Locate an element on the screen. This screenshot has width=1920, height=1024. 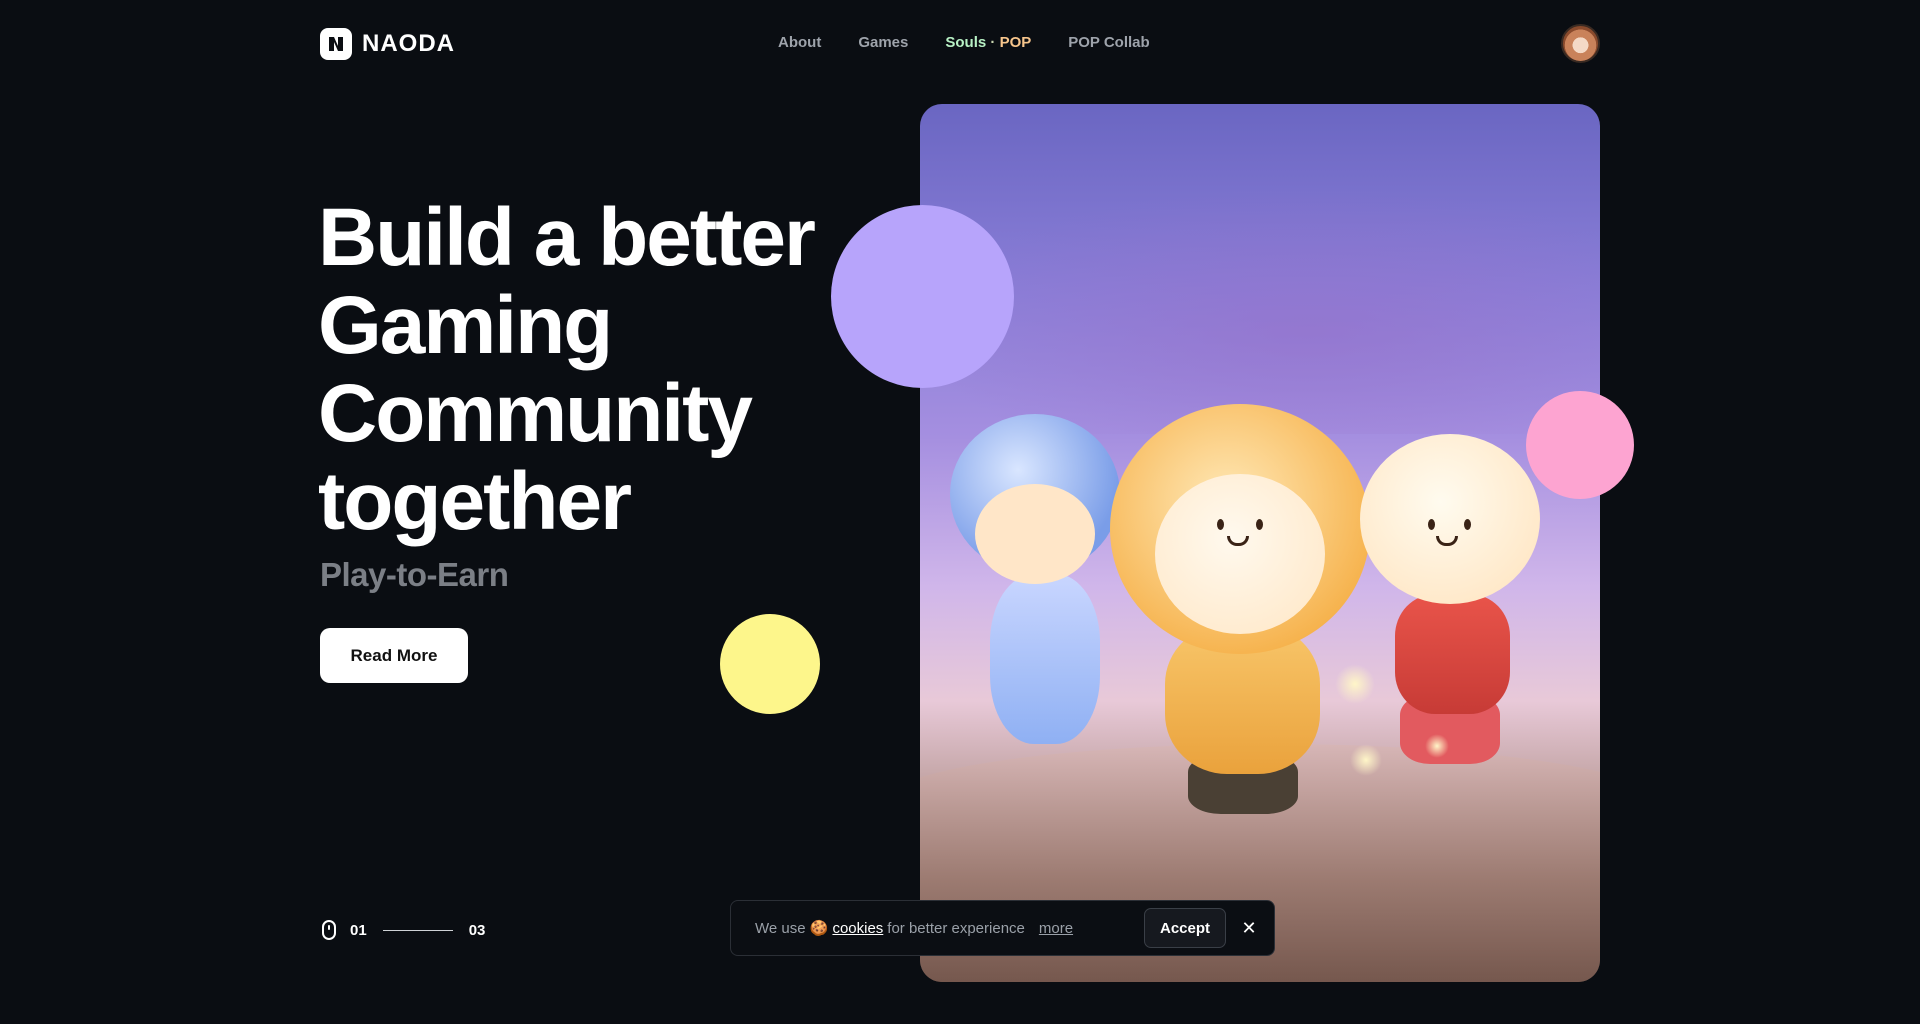
slide-total: 03 is located at coordinates (477, 930).